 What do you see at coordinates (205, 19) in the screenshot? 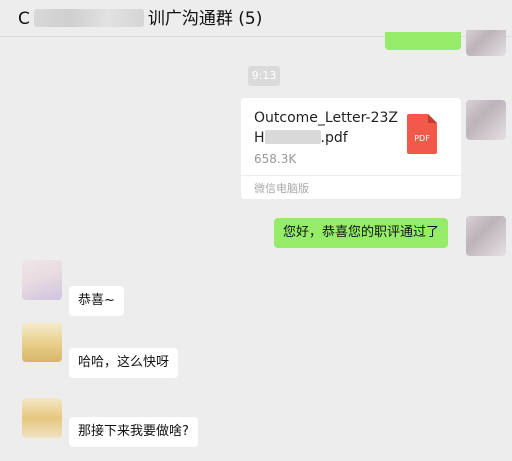
I see `chat-title-suffix: 训广沟通群 (5)` at bounding box center [205, 19].